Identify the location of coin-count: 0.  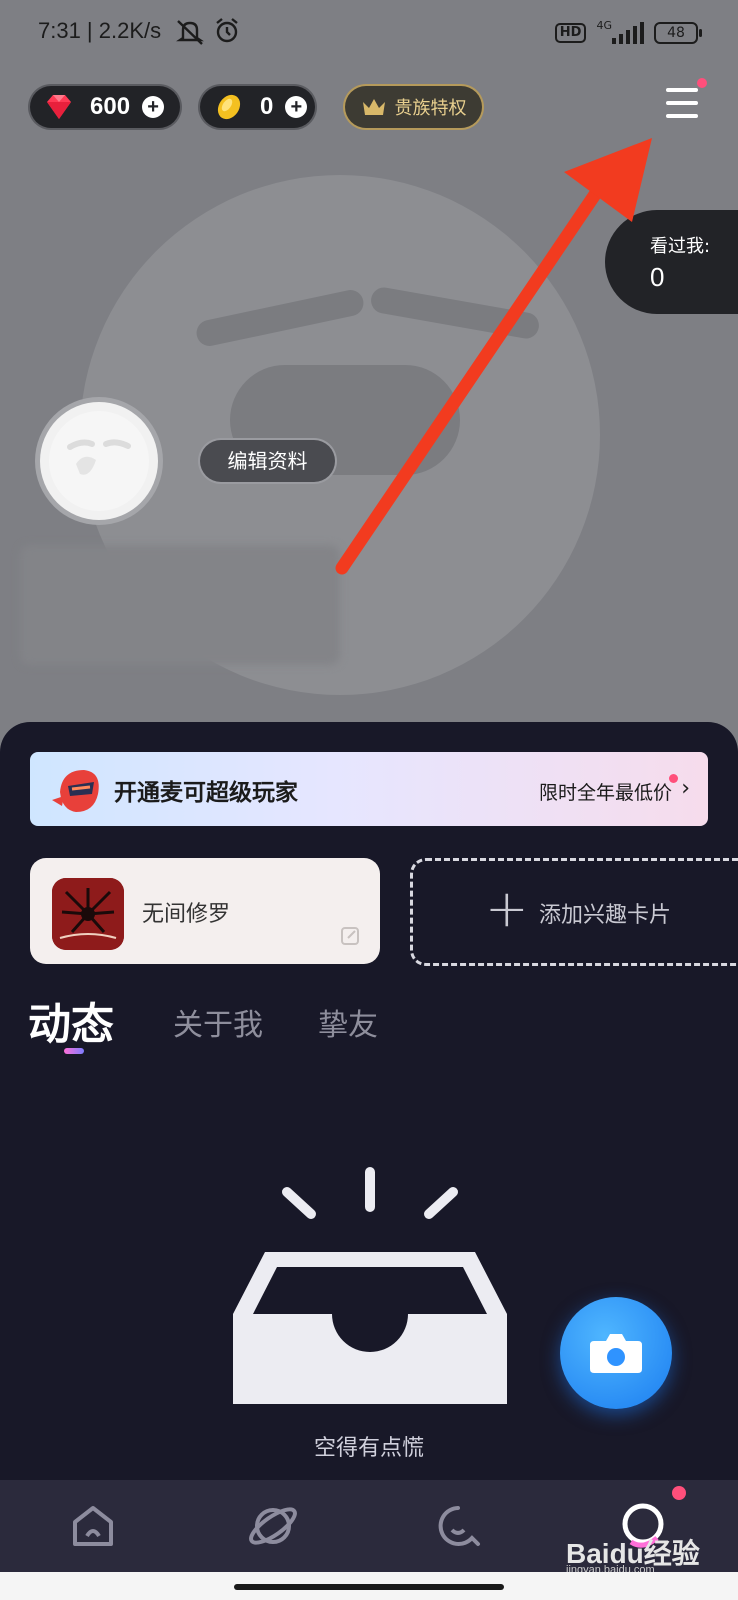
(267, 106).